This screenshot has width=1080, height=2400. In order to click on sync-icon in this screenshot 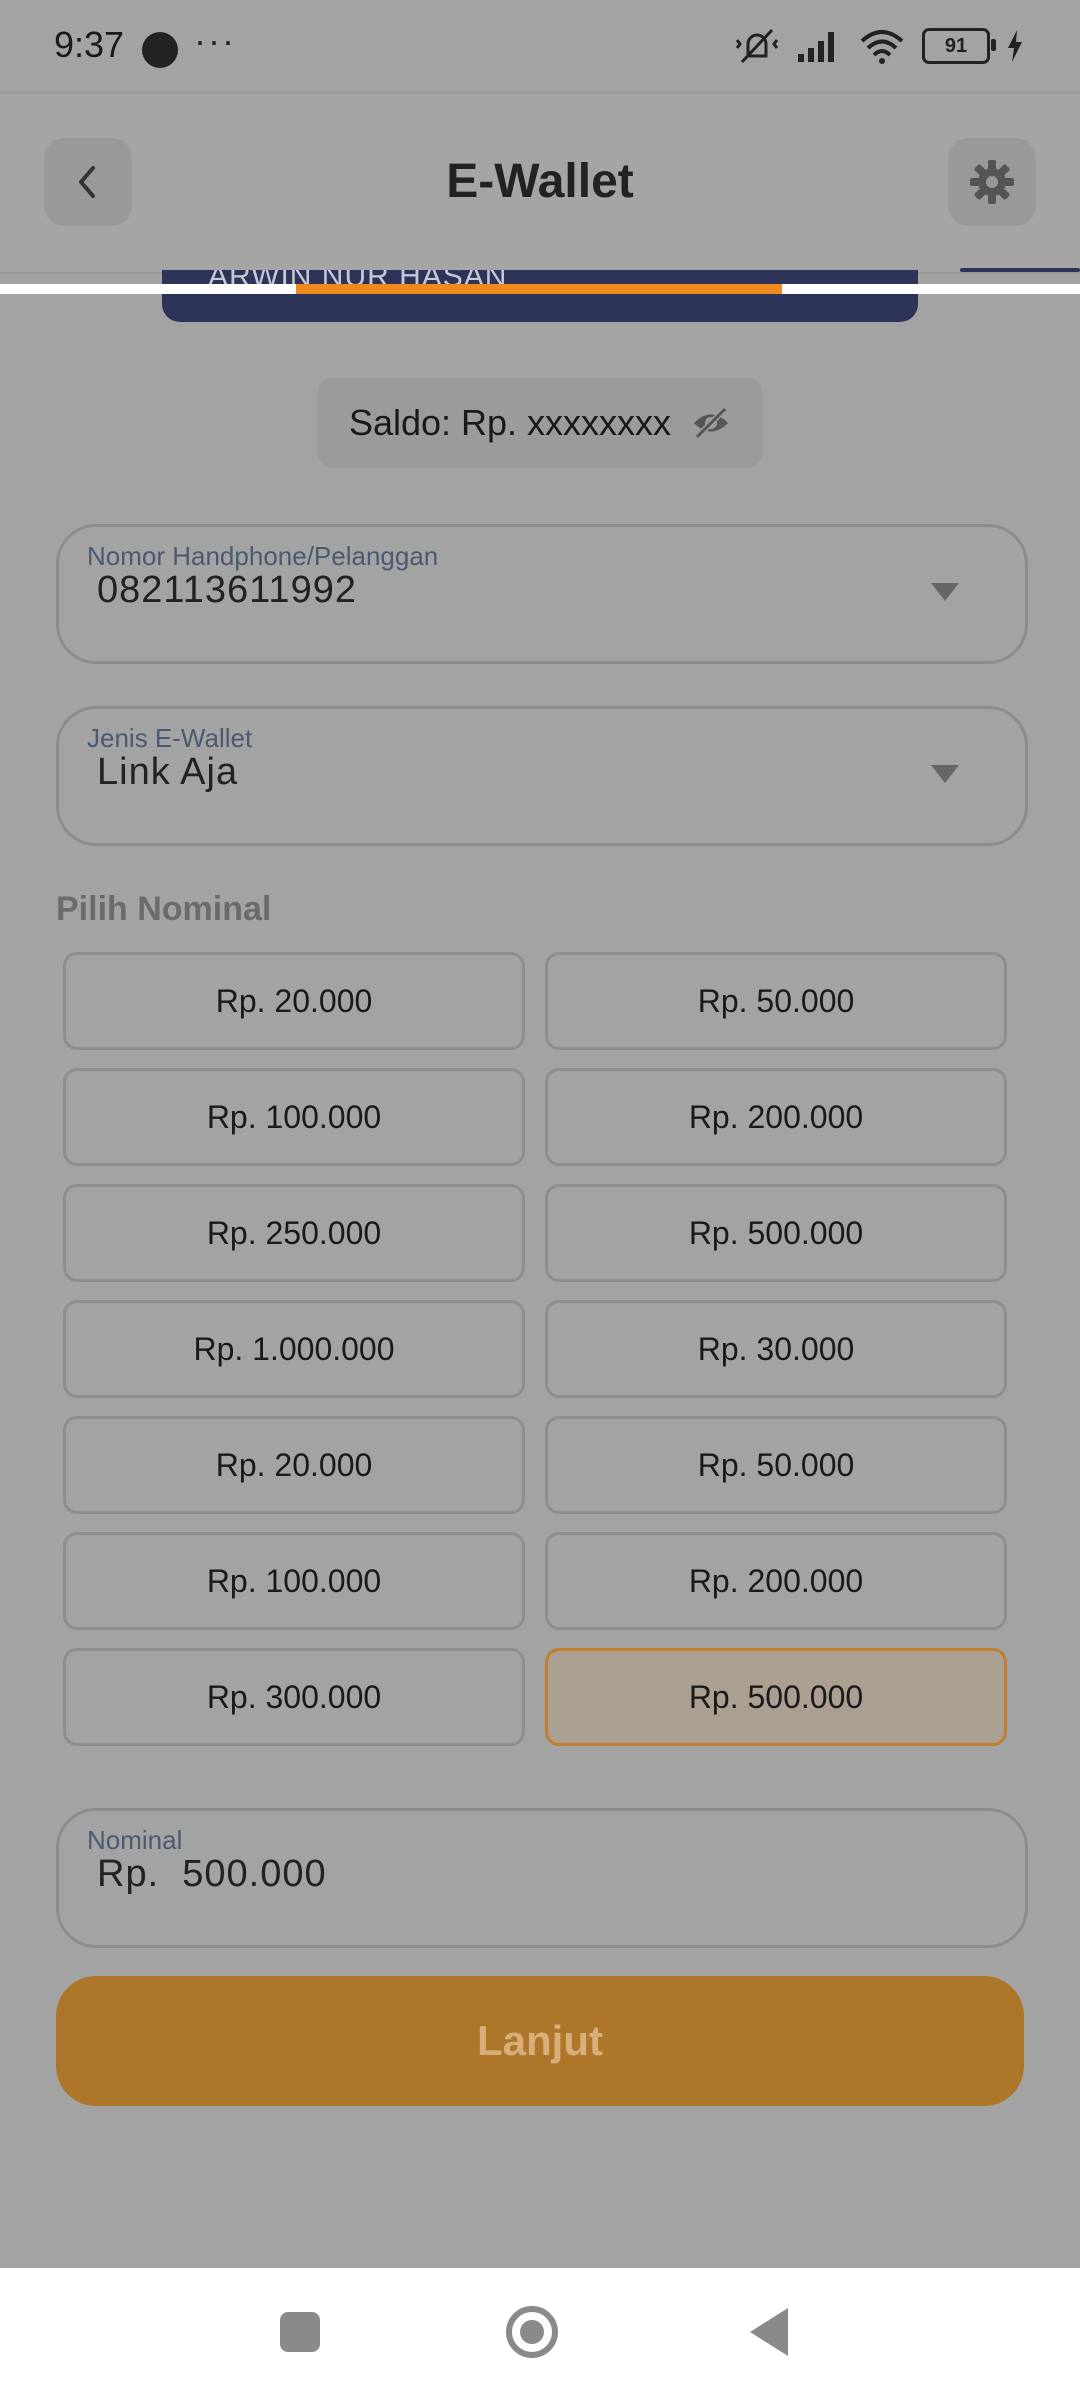, I will do `click(160, 50)`.